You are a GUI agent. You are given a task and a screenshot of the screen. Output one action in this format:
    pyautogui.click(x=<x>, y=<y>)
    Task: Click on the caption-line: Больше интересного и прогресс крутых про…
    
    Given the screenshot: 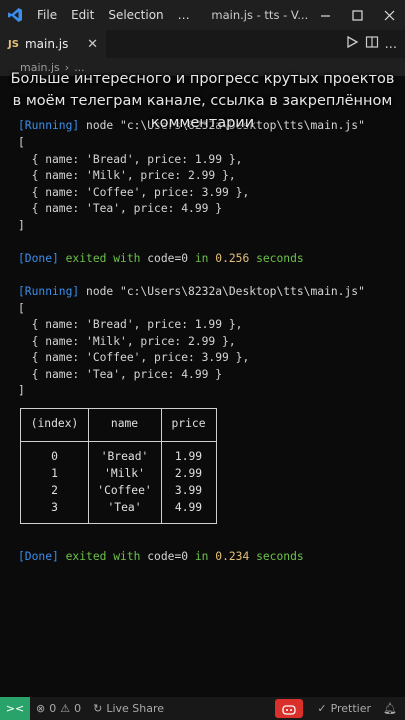 What is the action you would take?
    pyautogui.click(x=202, y=79)
    